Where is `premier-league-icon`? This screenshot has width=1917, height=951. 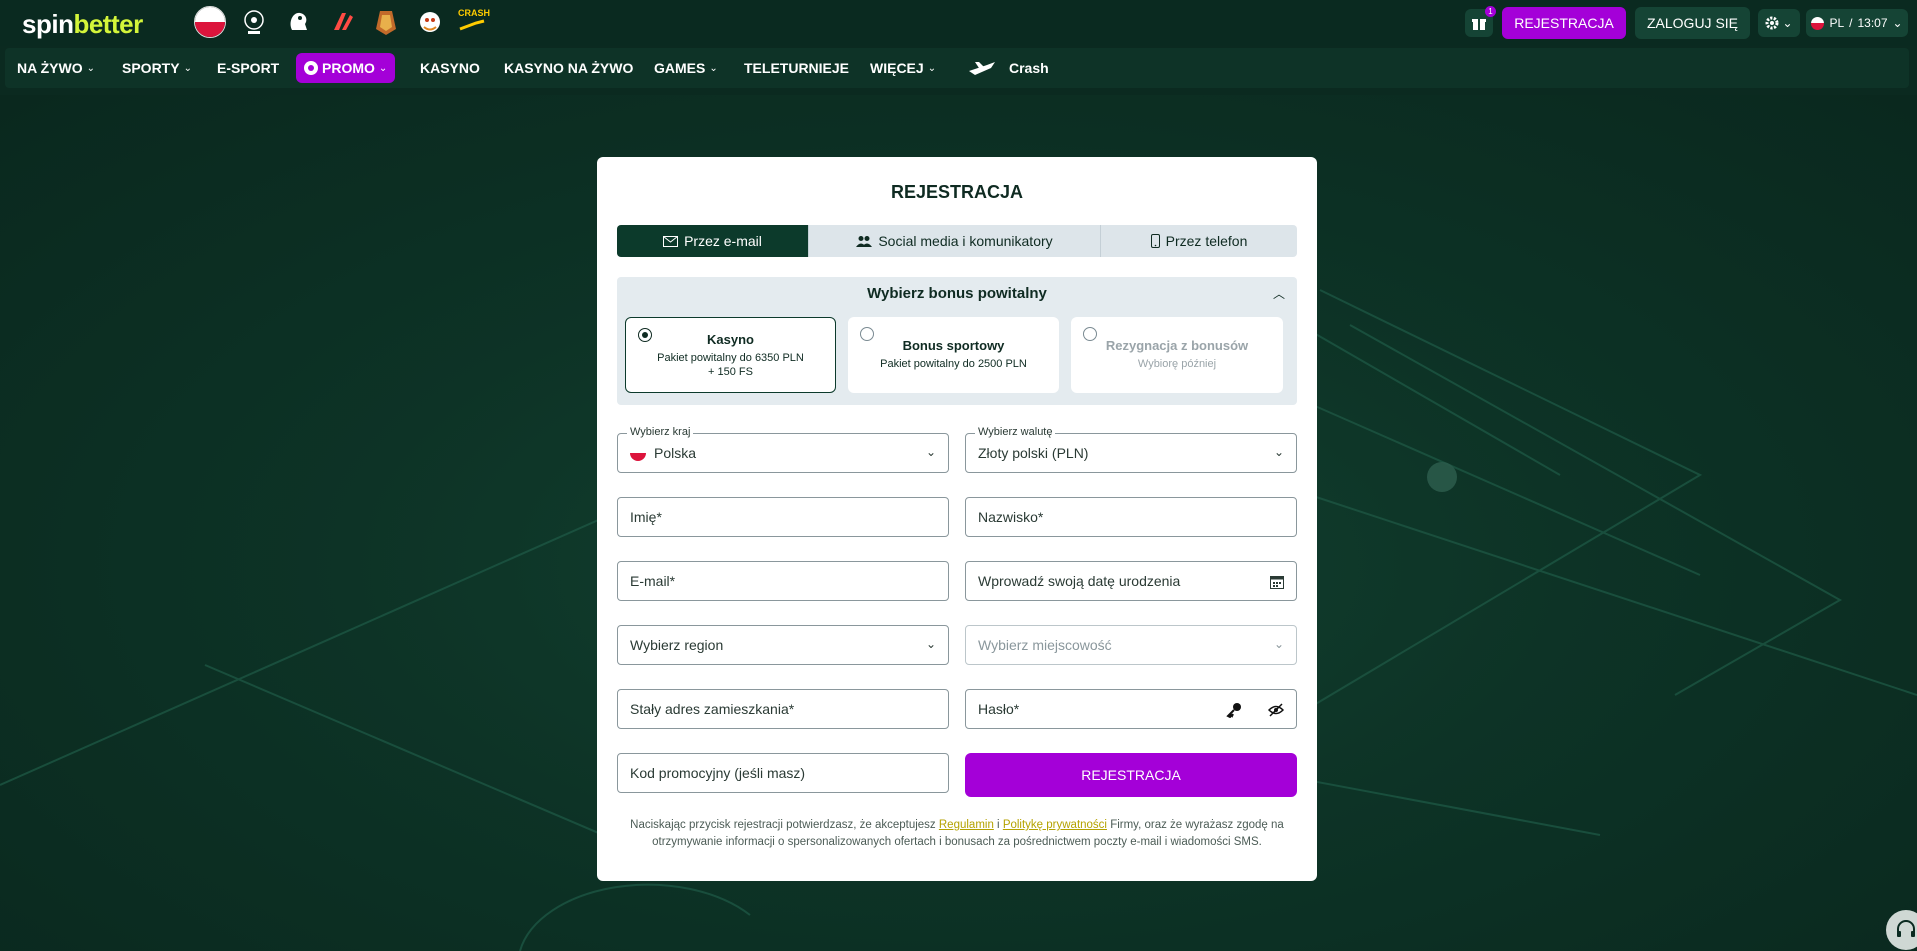 premier-league-icon is located at coordinates (298, 22).